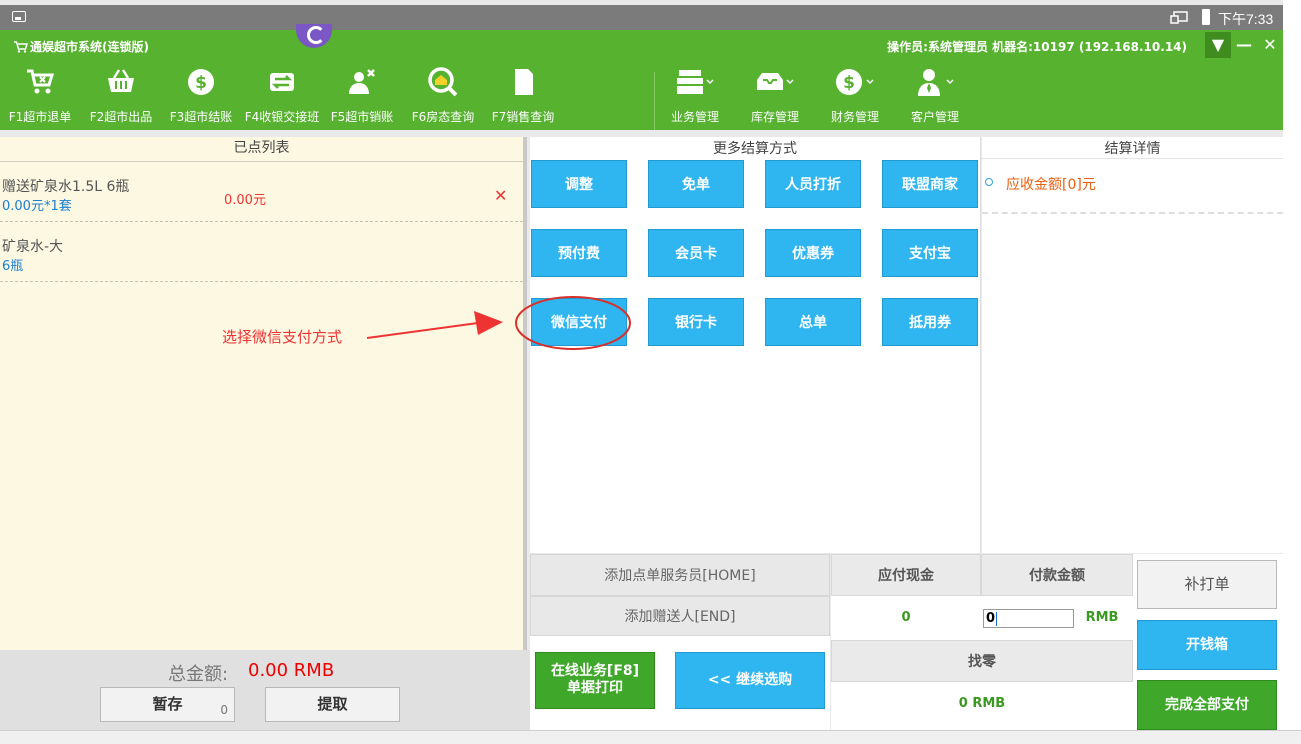  What do you see at coordinates (1292, 372) in the screenshot?
I see `screen-edge` at bounding box center [1292, 372].